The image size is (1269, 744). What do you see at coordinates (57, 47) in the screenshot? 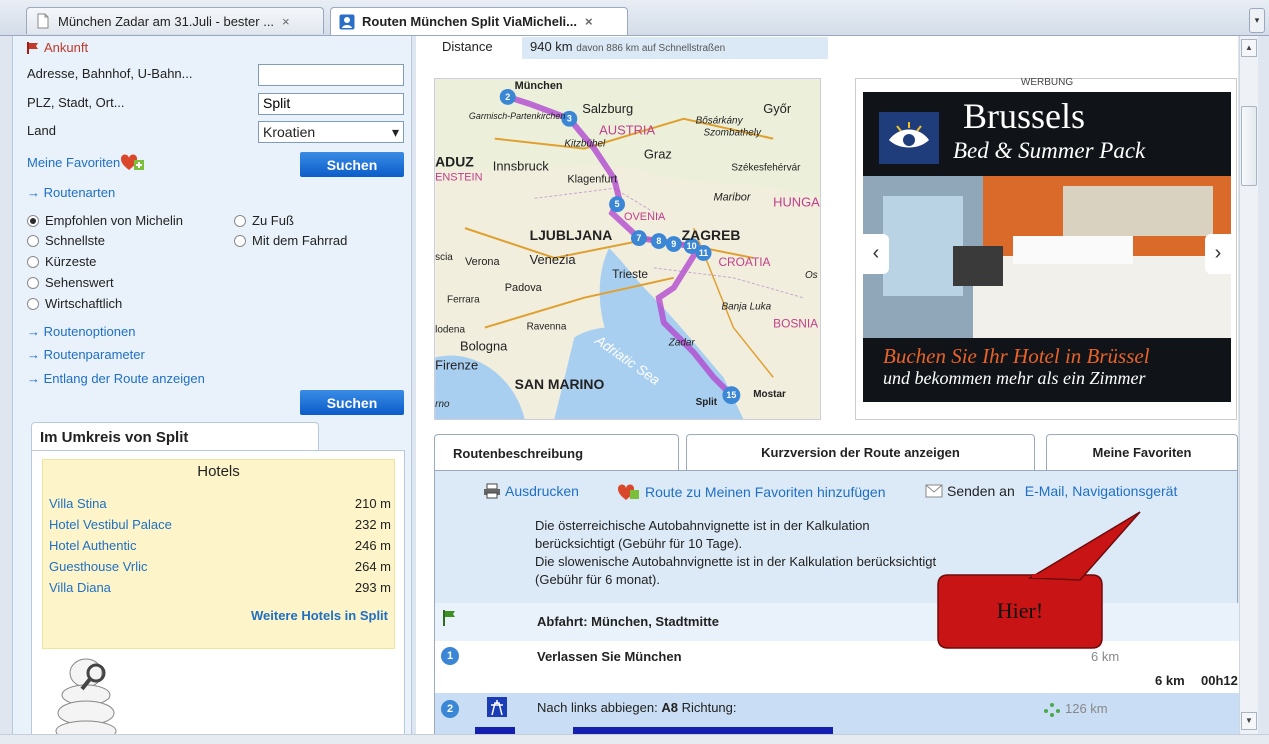
I see `arrival-heading: Ankunft` at bounding box center [57, 47].